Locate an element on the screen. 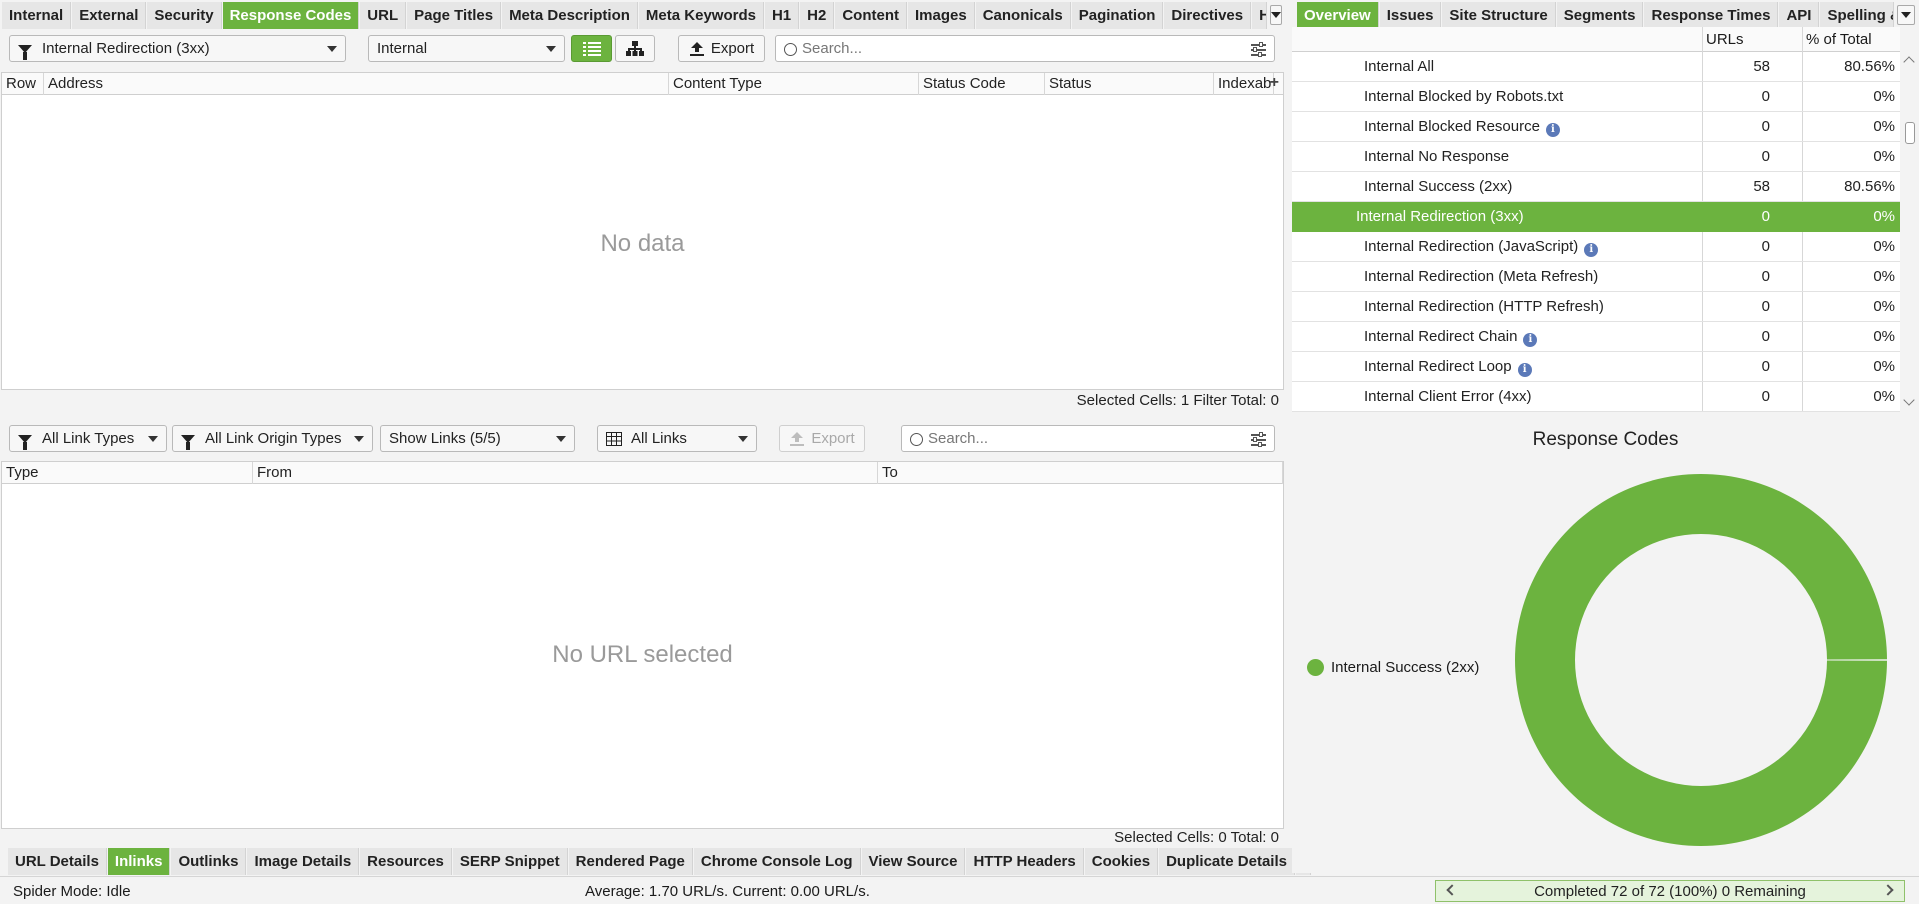 Image resolution: width=1919 pixels, height=904 pixels. scope-dropdown: Internal is located at coordinates (466, 48).